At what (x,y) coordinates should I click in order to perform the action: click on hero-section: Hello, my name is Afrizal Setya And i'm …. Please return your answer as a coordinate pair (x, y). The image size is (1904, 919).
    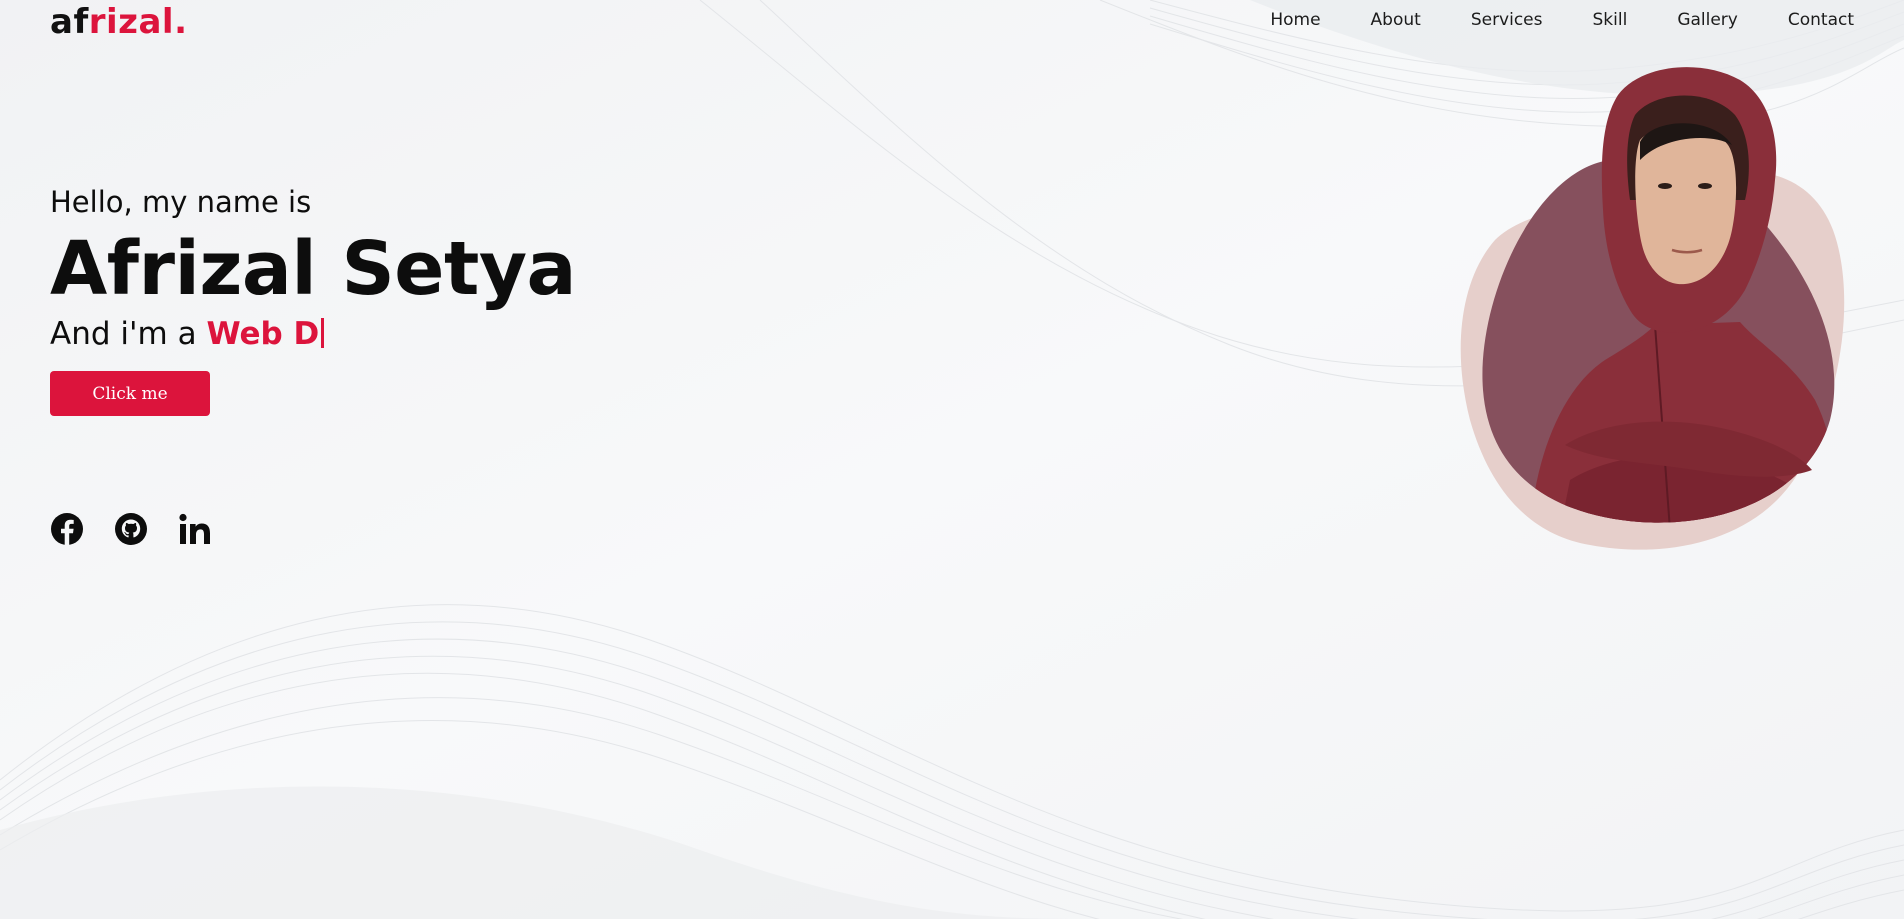
    Looking at the image, I should click on (313, 298).